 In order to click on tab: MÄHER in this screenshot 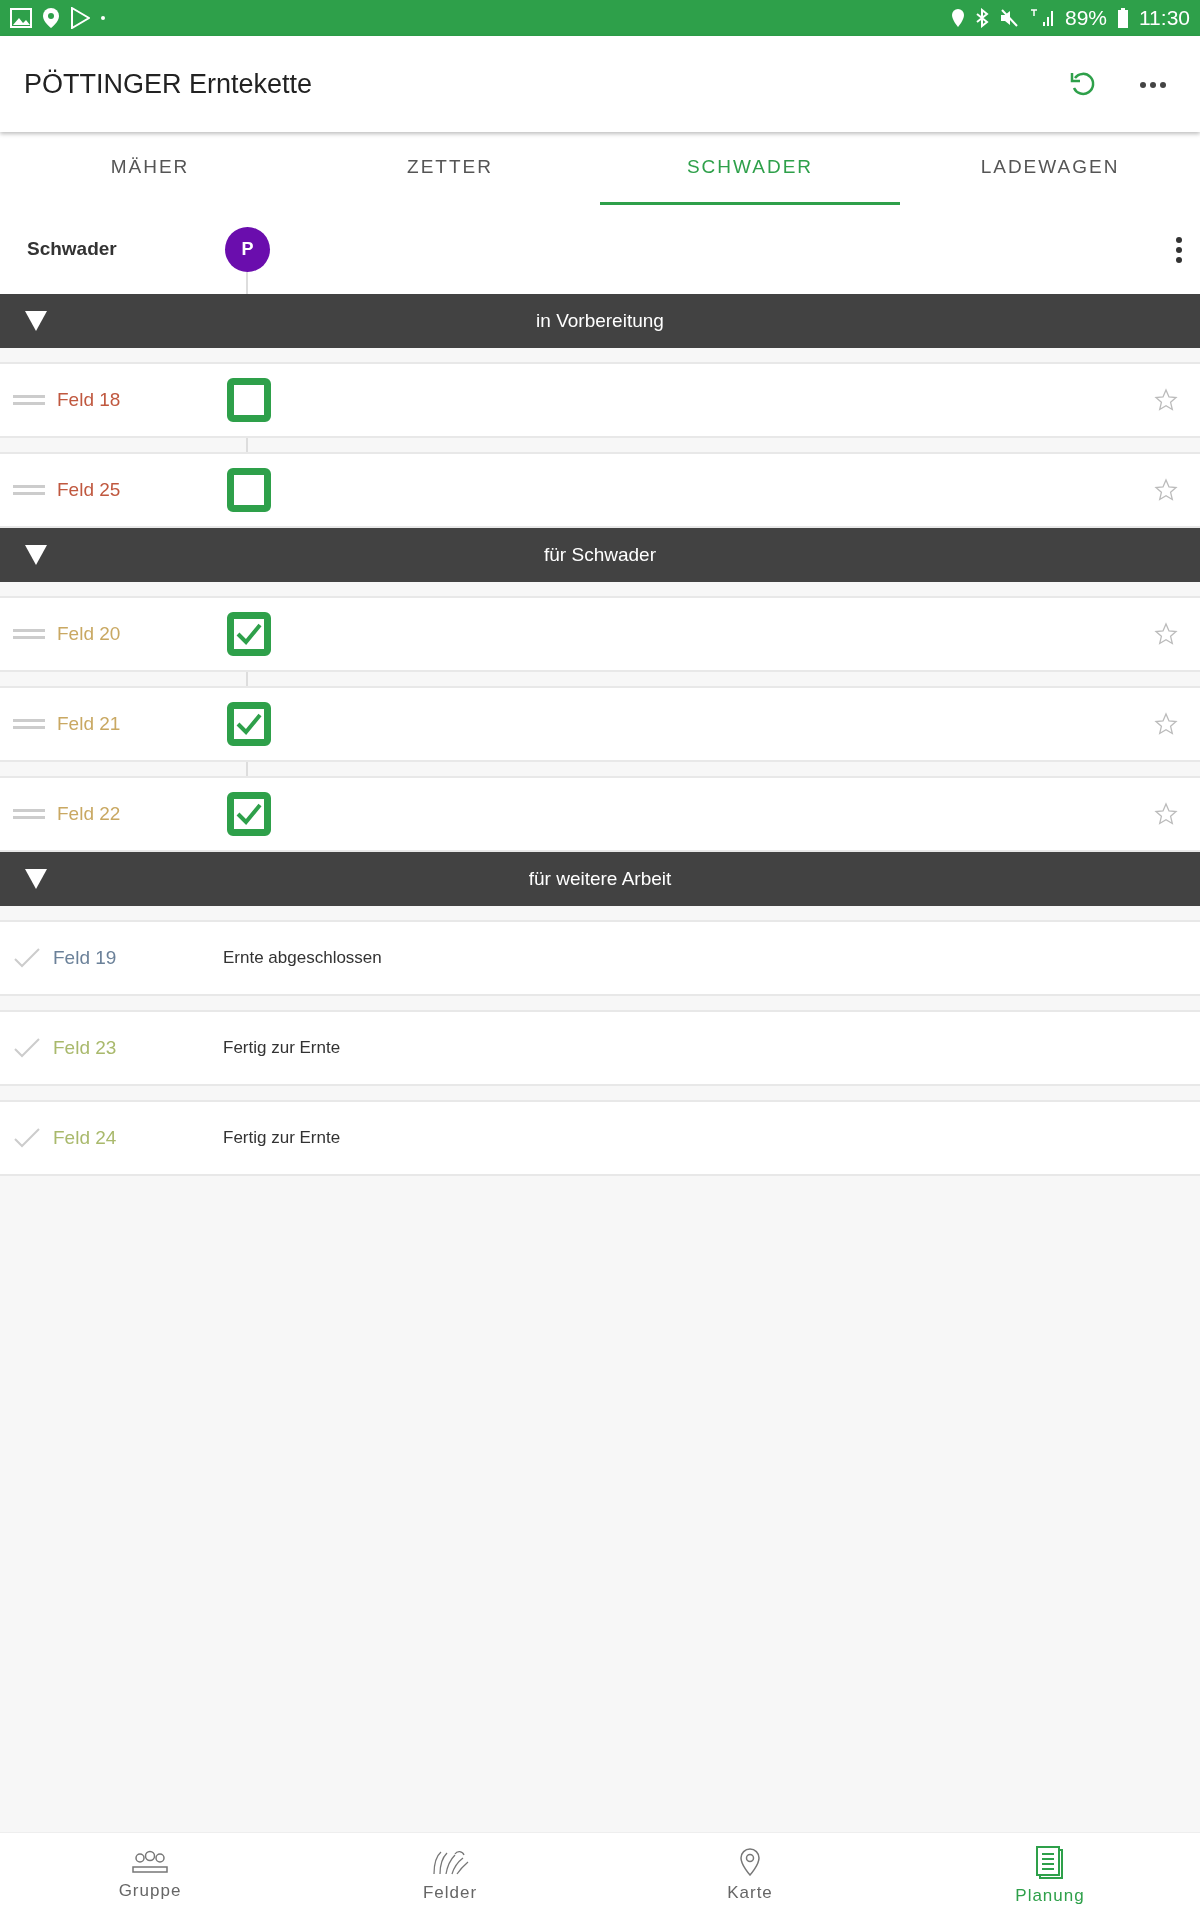, I will do `click(150, 168)`.